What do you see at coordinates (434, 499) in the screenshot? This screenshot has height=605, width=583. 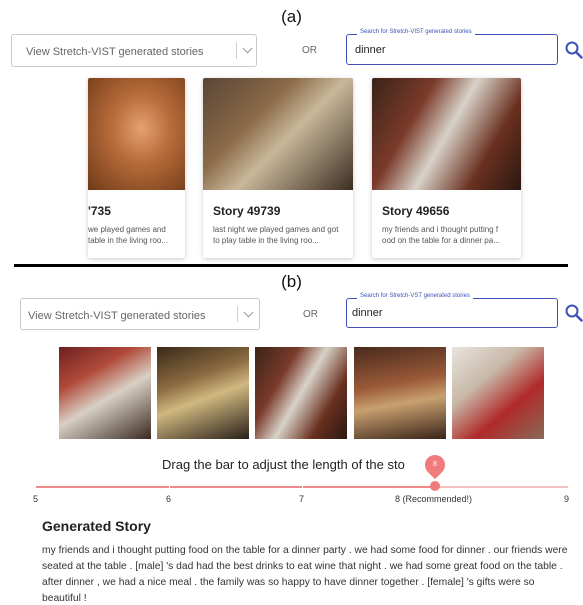 I see `slider-tick-label: 8 (Recommended!)` at bounding box center [434, 499].